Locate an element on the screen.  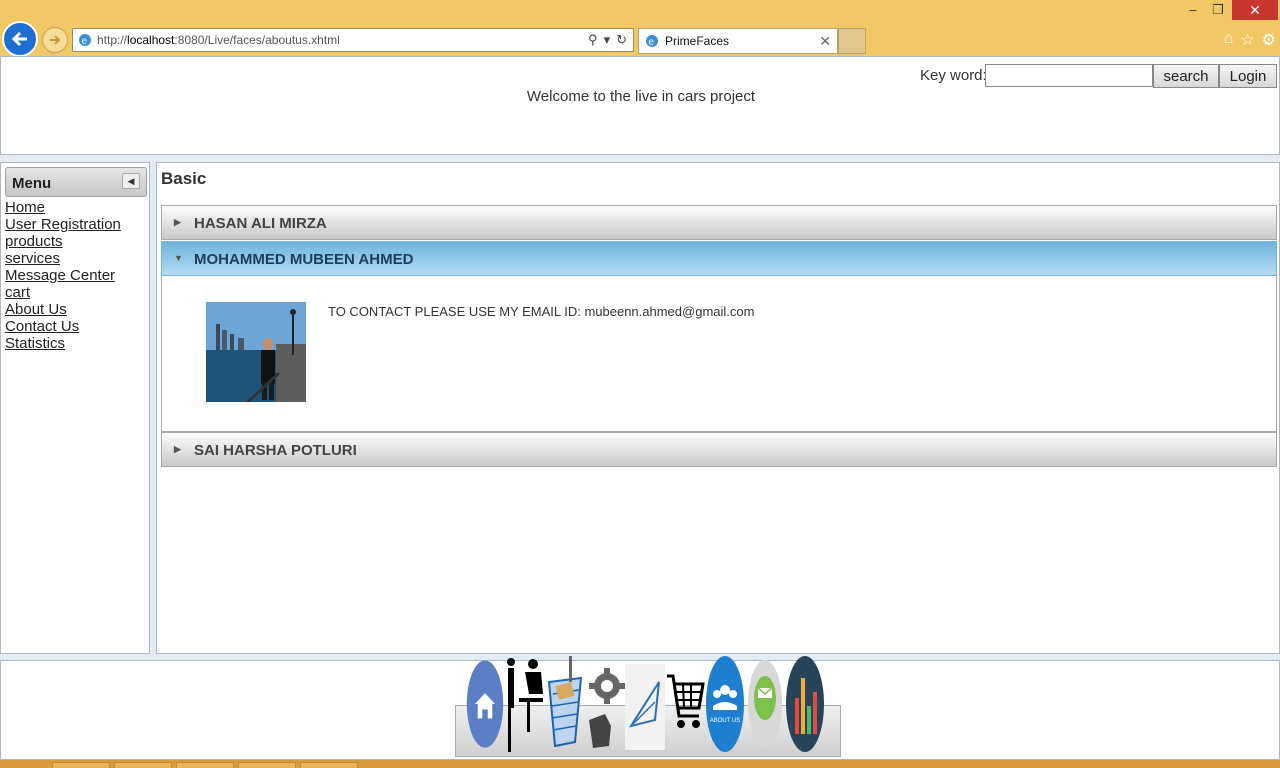
menu-item-home: Home is located at coordinates (63, 207).